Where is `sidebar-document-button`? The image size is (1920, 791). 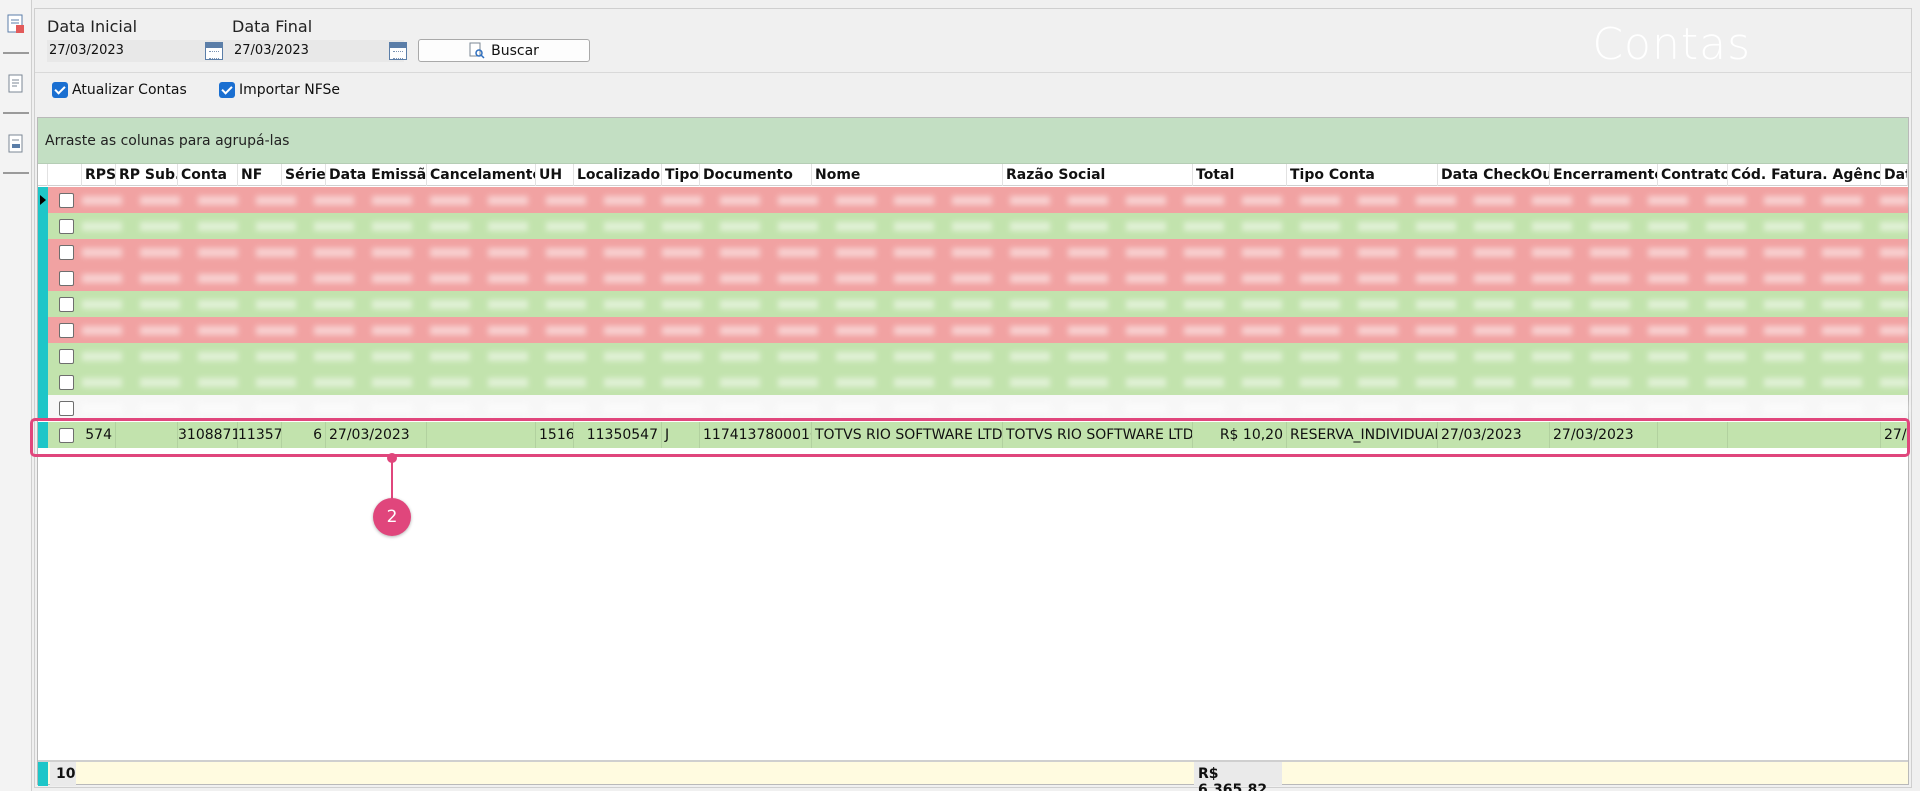 sidebar-document-button is located at coordinates (16, 87).